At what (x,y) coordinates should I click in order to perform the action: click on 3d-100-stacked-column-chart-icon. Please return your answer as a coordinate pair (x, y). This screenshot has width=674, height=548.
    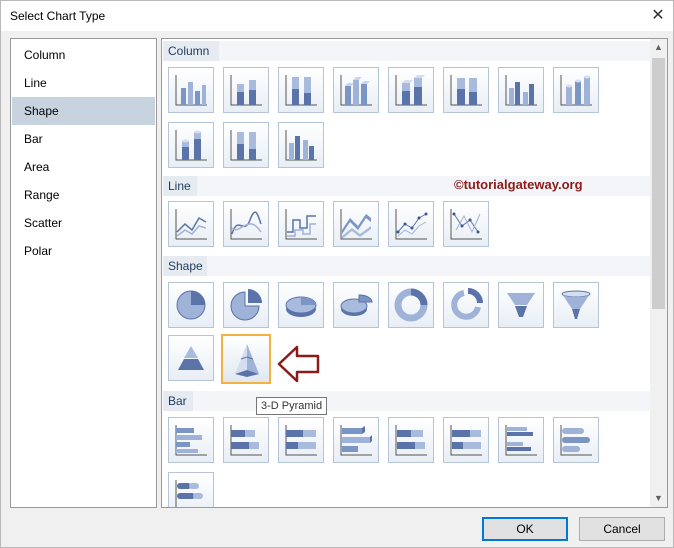
    Looking at the image, I should click on (466, 90).